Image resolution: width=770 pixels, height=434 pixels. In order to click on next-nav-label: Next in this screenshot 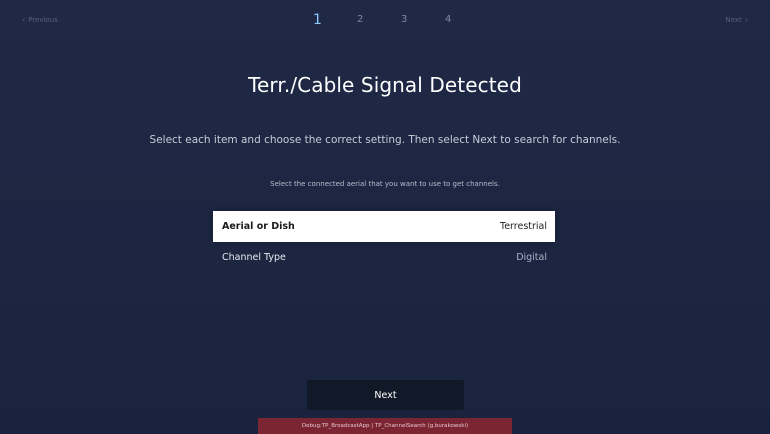, I will do `click(733, 19)`.